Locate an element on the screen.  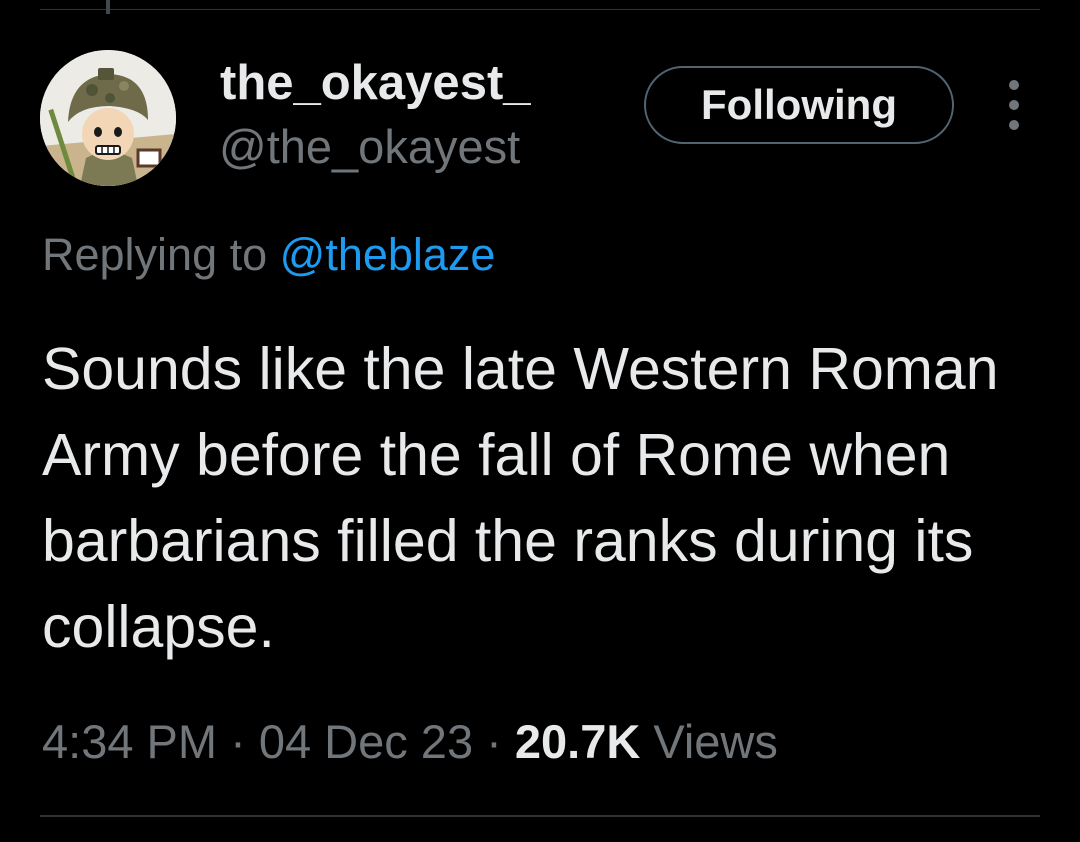
cartoon-soldier-avatar-icon is located at coordinates (108, 118).